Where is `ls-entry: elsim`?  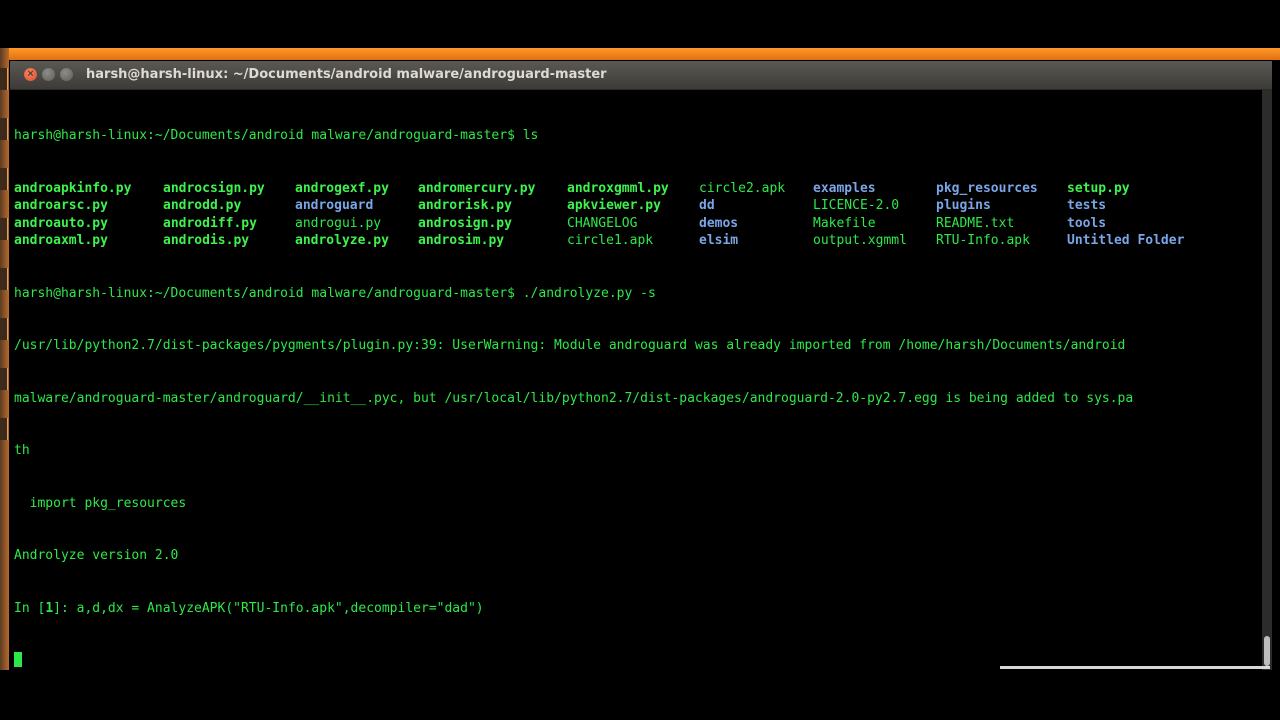
ls-entry: elsim is located at coordinates (719, 240).